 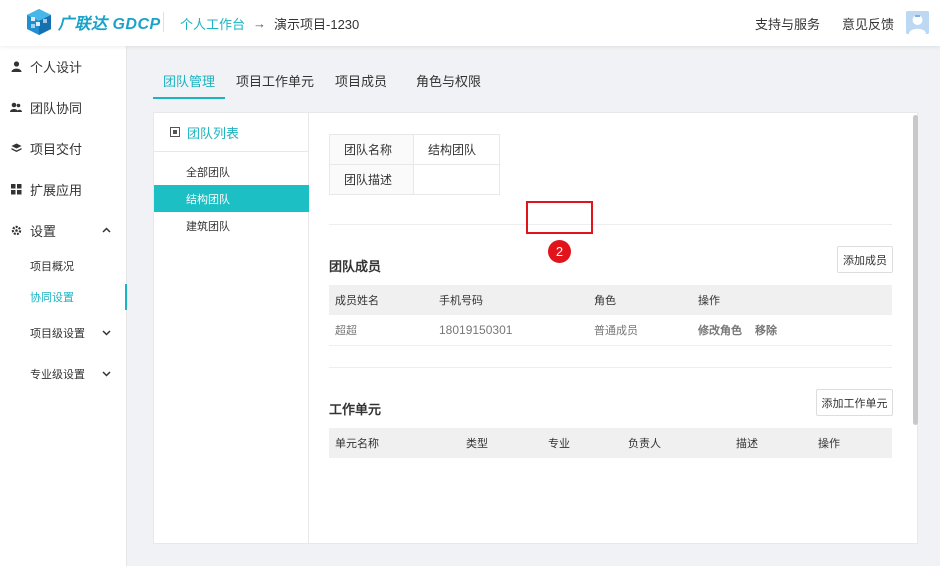 I want to click on column-header: 单元名称, so click(x=357, y=444).